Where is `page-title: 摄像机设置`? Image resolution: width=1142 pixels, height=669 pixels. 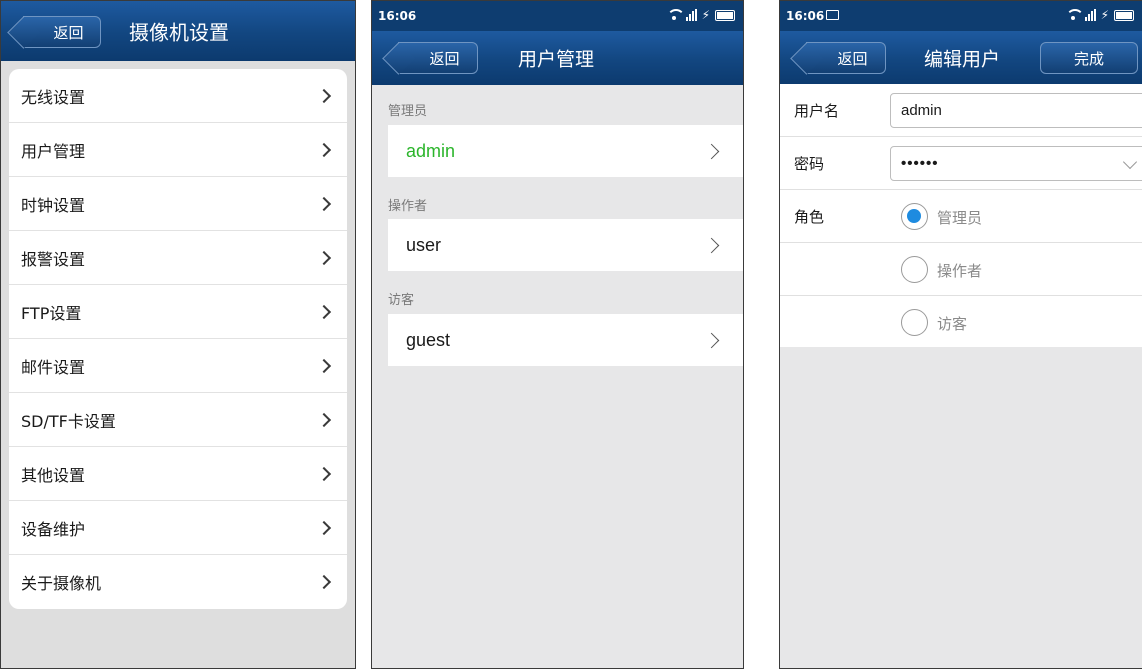
page-title: 摄像机设置 is located at coordinates (179, 32).